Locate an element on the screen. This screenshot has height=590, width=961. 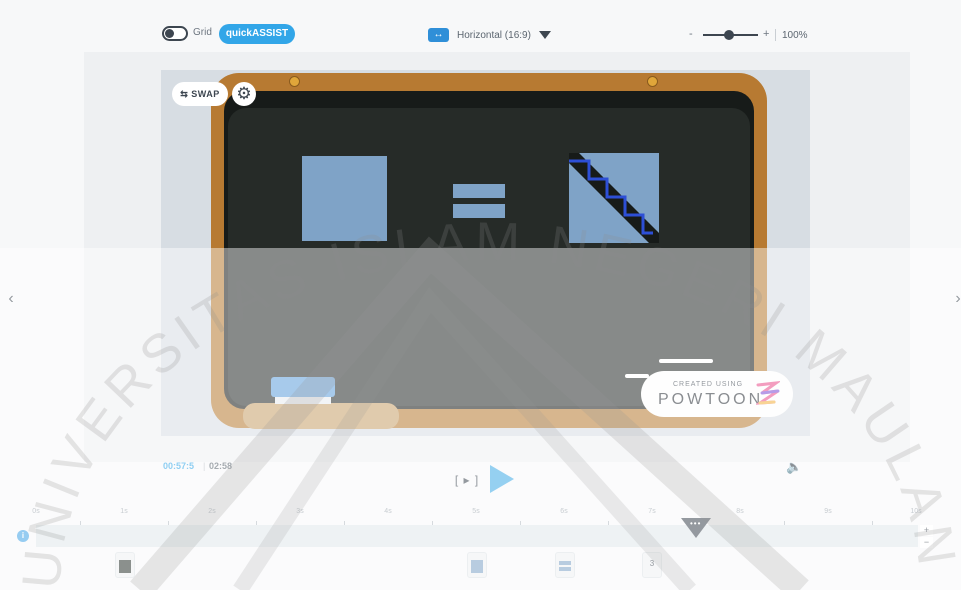
playhead-menu-icon: ••• is located at coordinates (695, 523).